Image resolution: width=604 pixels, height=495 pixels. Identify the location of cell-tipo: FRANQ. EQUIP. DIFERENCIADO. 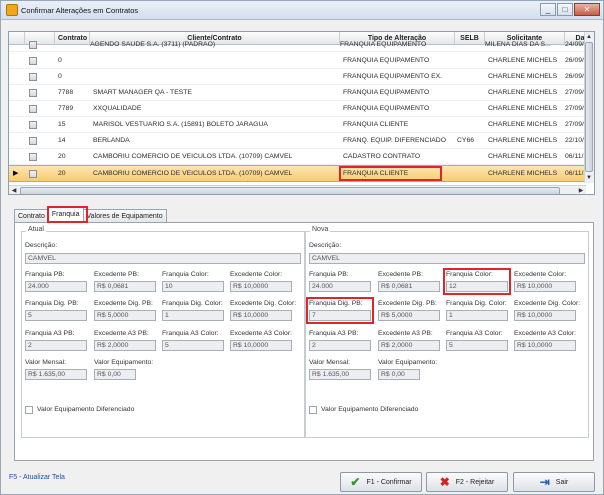
(394, 140).